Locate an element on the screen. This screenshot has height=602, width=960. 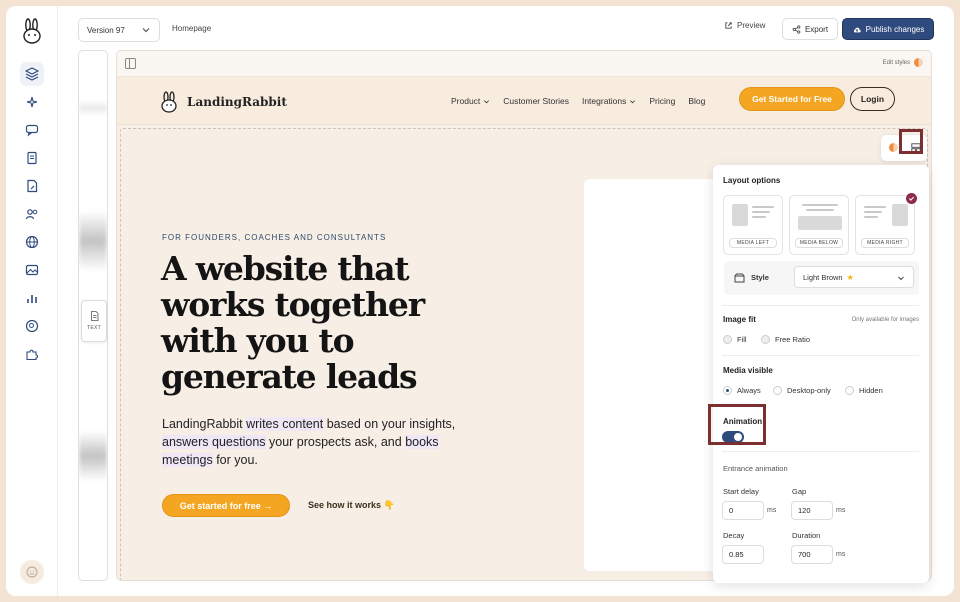
nav-customer-stories: Customer Stories is located at coordinates (536, 101).